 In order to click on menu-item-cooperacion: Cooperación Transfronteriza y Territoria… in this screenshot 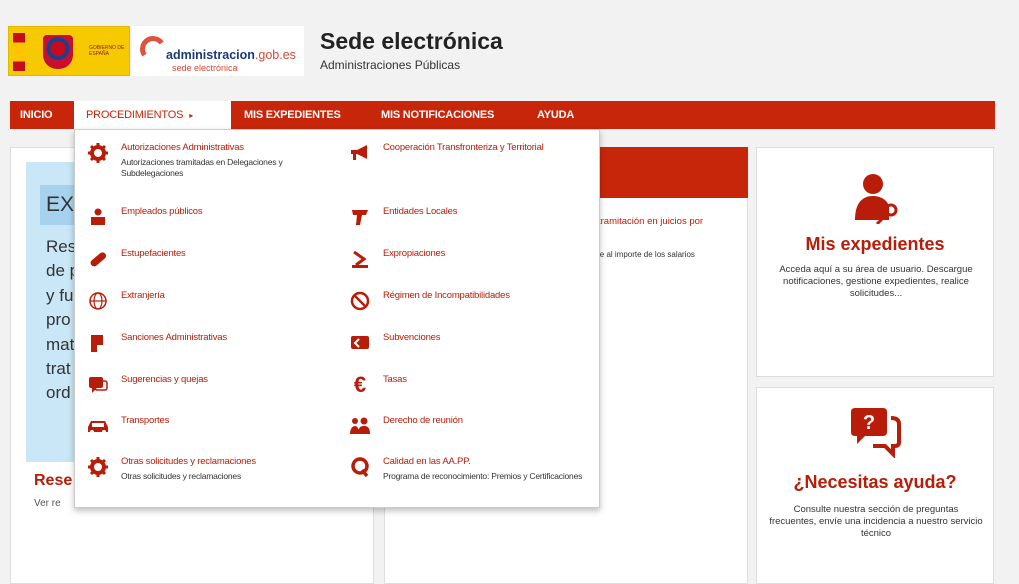, I will do `click(474, 153)`.